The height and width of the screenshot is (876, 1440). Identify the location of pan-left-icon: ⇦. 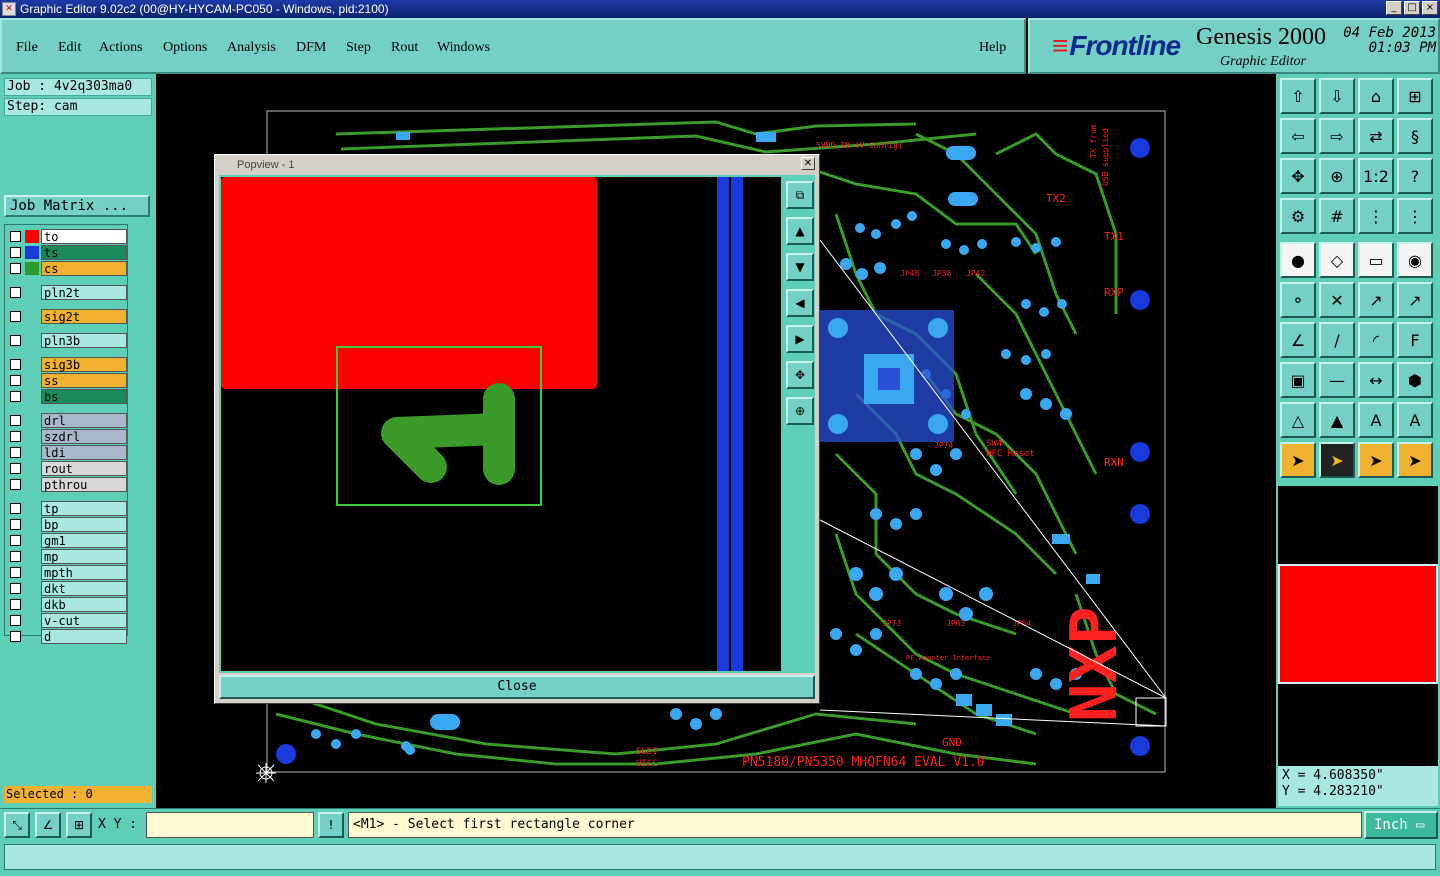
(1298, 136).